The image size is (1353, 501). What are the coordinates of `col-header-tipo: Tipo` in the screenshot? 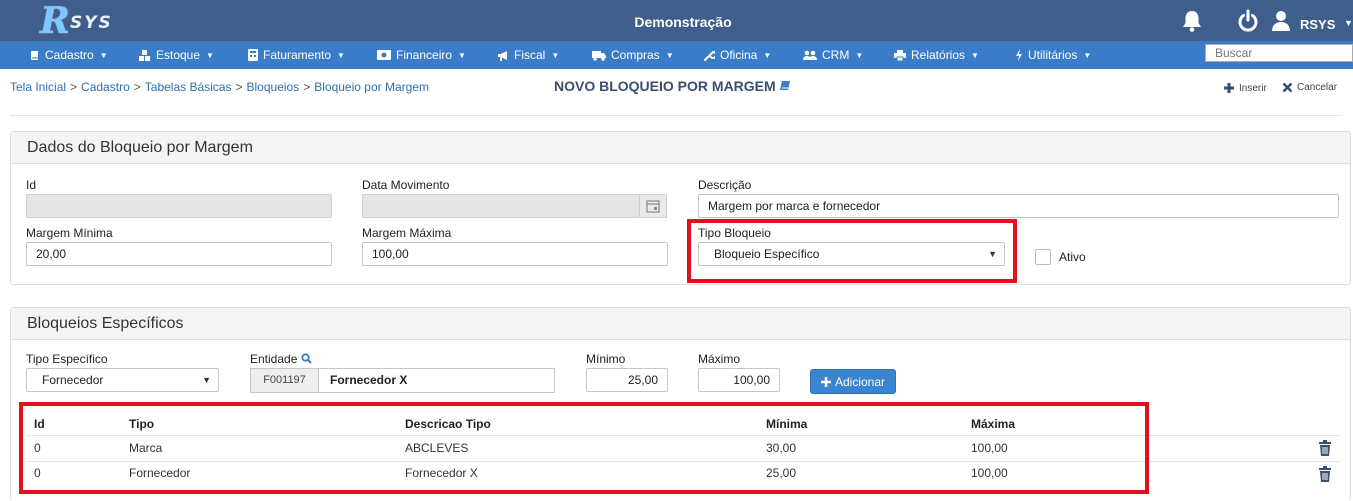 It's located at (142, 424).